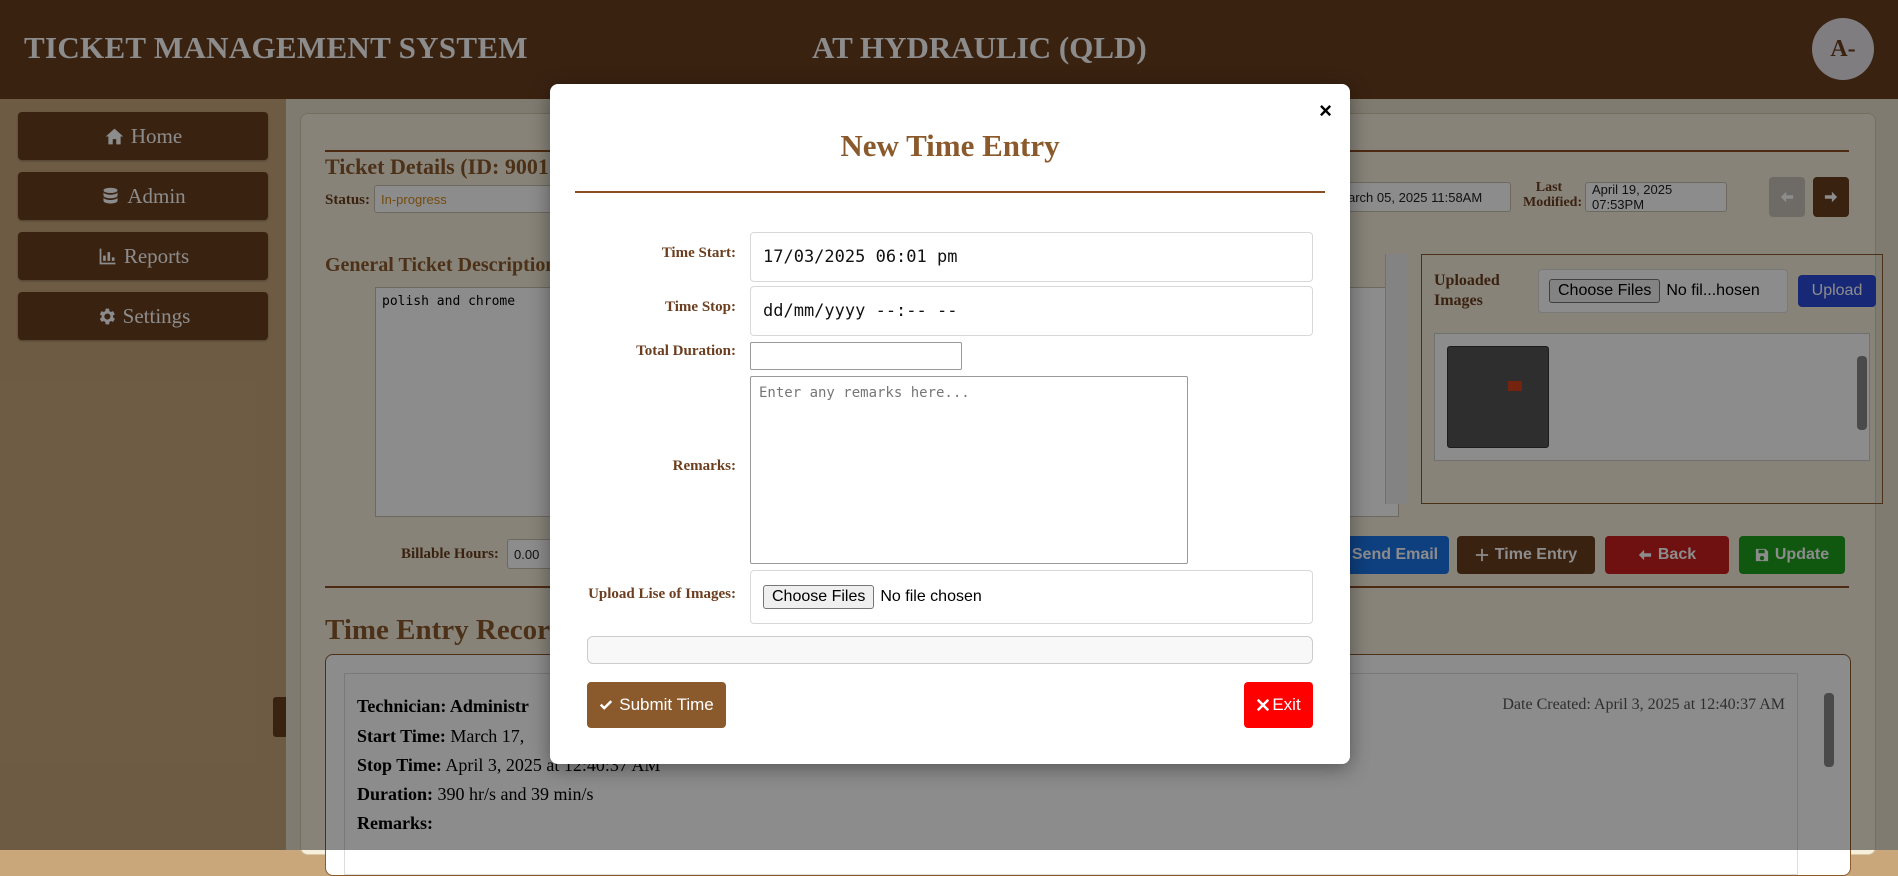 This screenshot has width=1898, height=876. I want to click on upload-images-label: Upload Lise of Images:, so click(662, 594).